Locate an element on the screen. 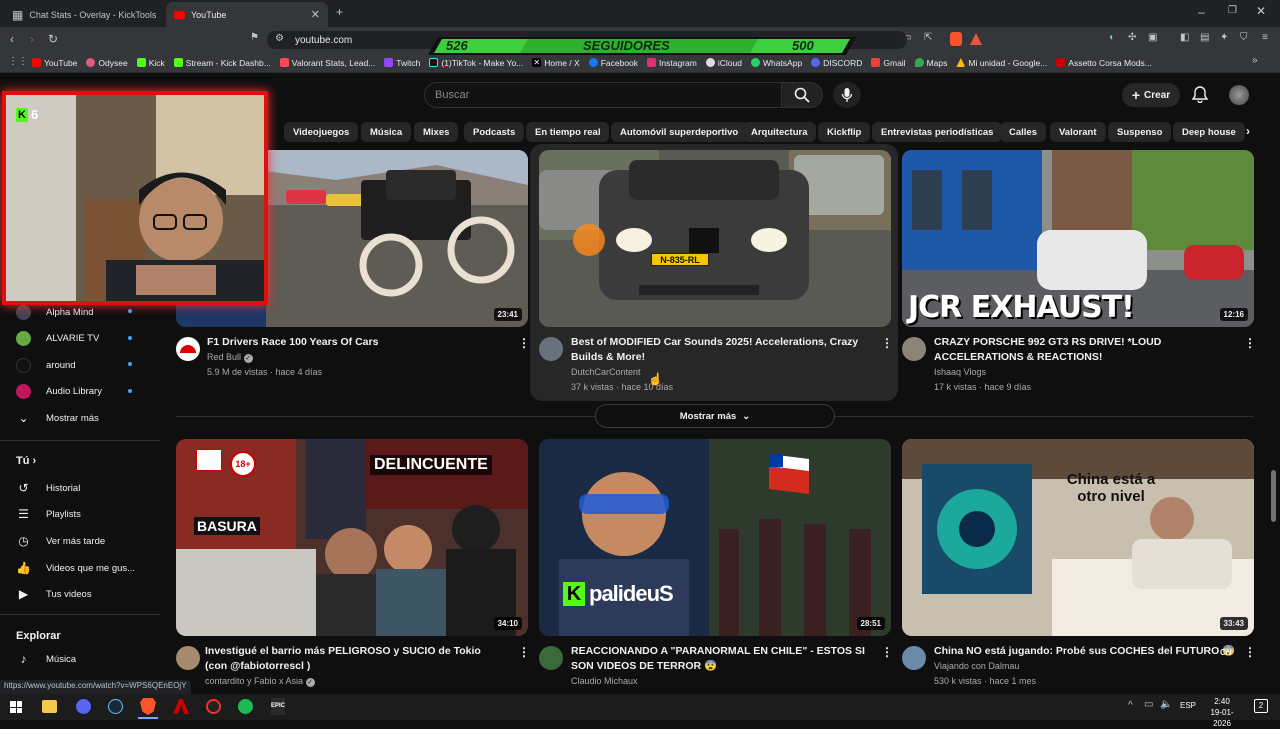  chip-videojuegos: Videojuegos is located at coordinates (321, 132).